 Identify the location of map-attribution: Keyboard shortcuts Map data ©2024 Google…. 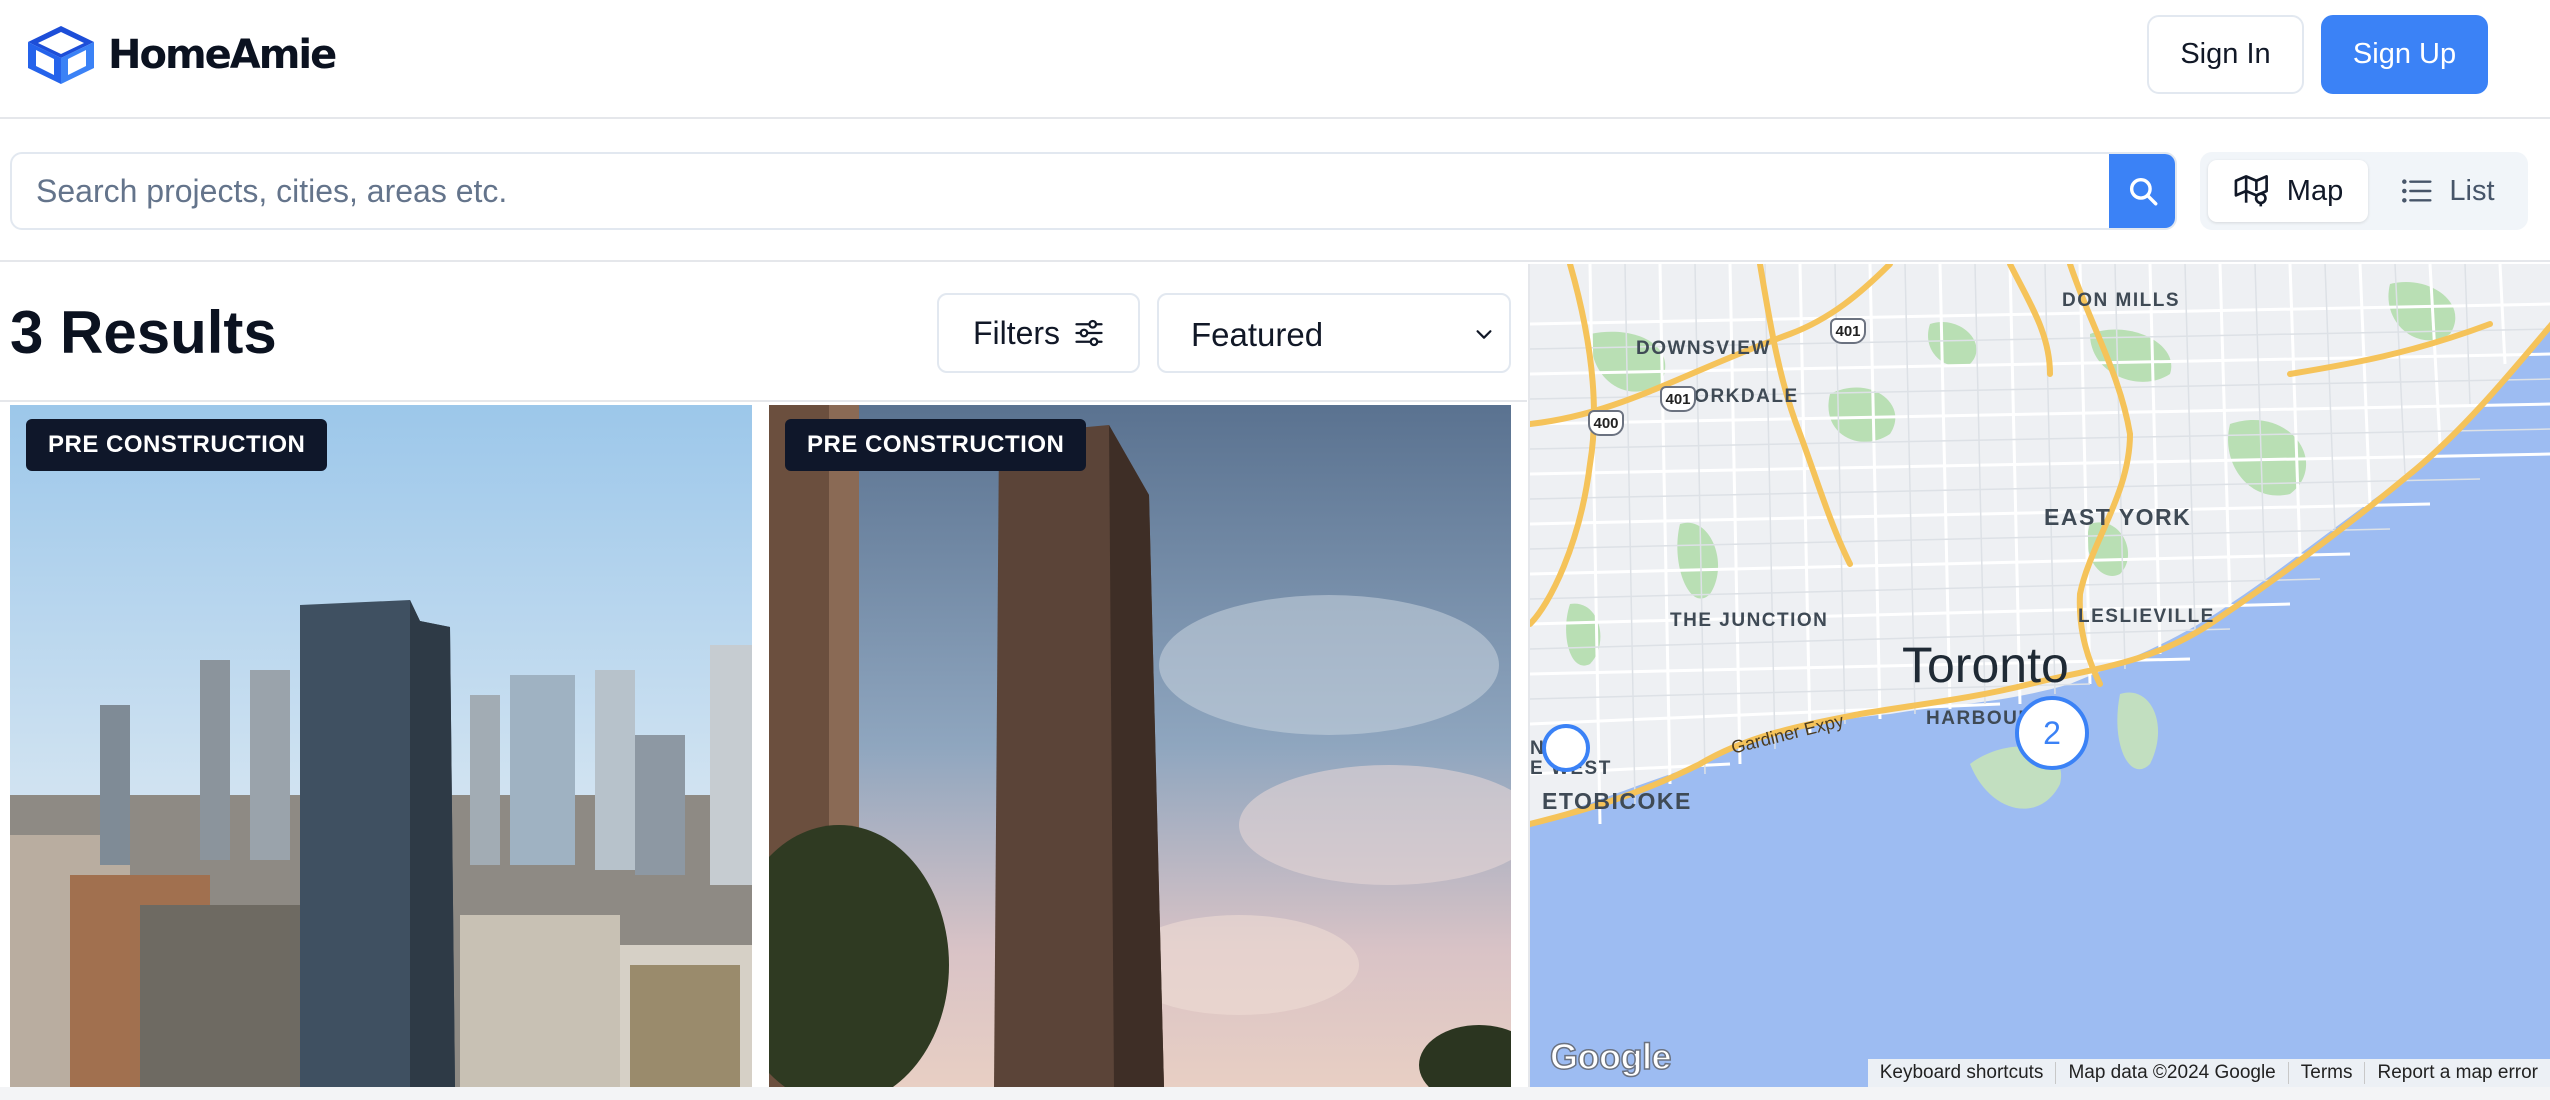
(2208, 1073).